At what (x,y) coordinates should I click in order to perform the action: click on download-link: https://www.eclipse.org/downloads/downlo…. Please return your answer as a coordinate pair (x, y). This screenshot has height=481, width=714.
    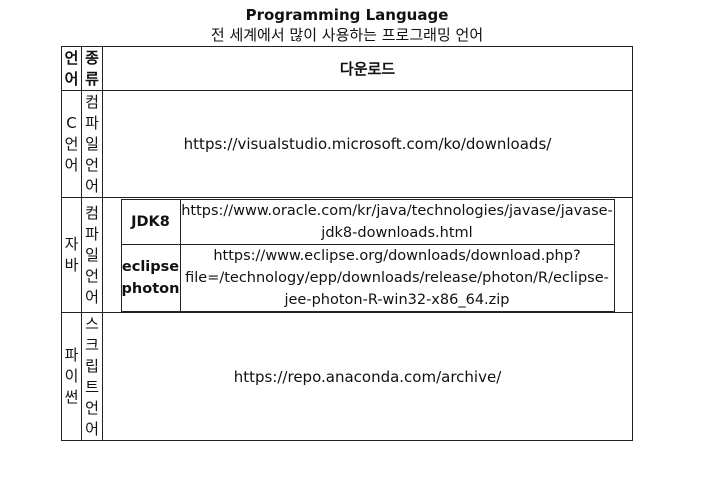
    Looking at the image, I should click on (397, 277).